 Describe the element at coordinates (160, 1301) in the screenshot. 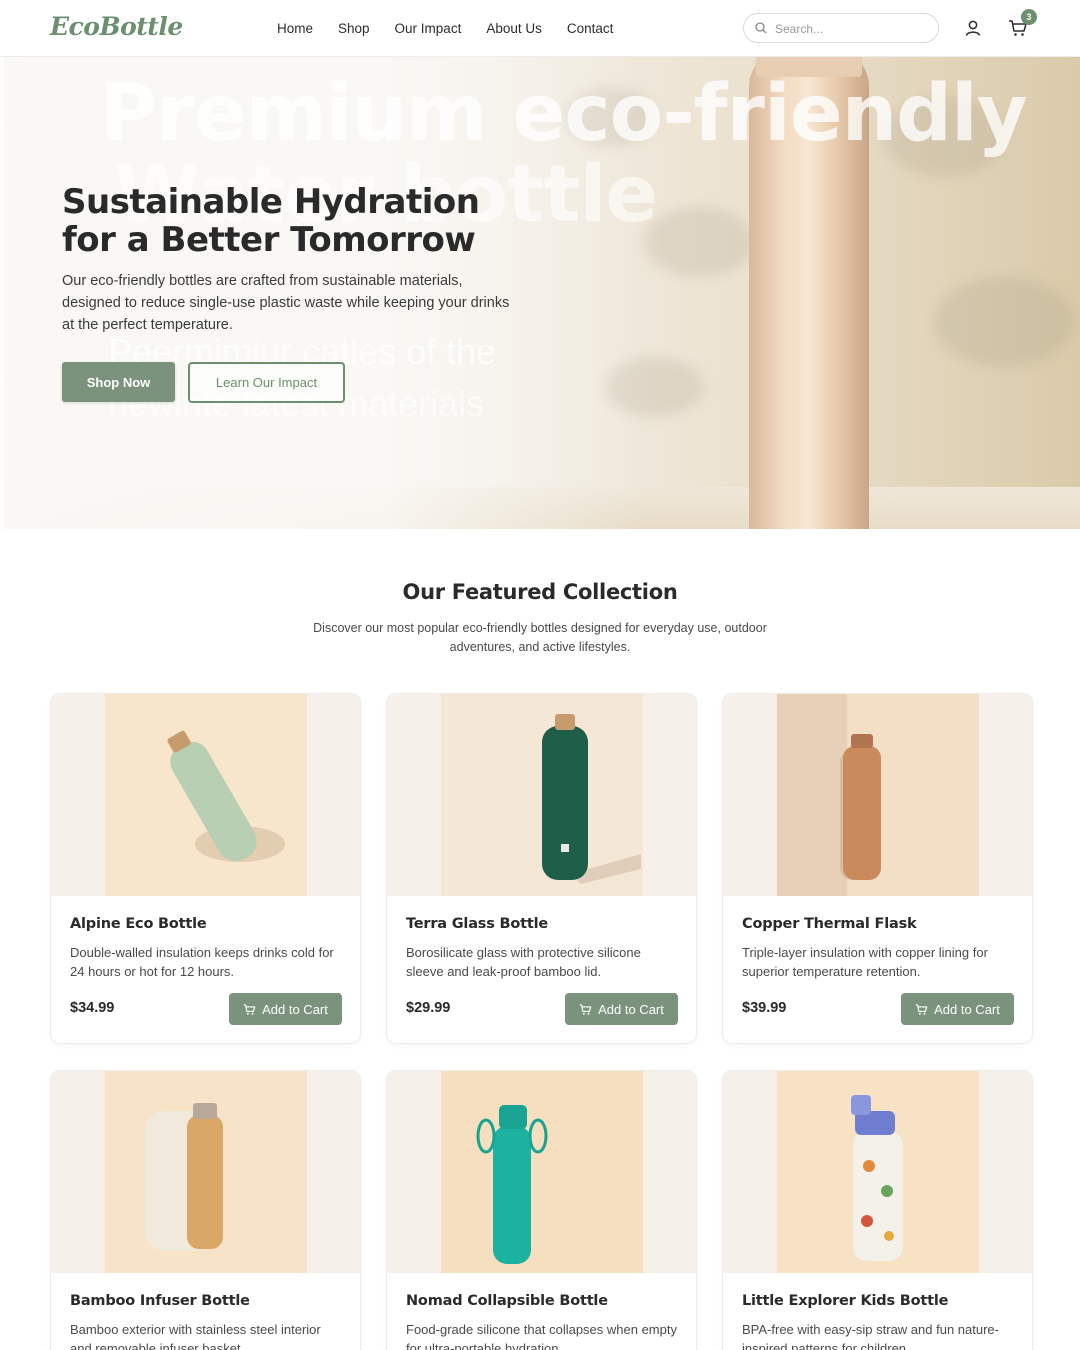

I see `product-name: Bamboo Infuser Bottle` at that location.